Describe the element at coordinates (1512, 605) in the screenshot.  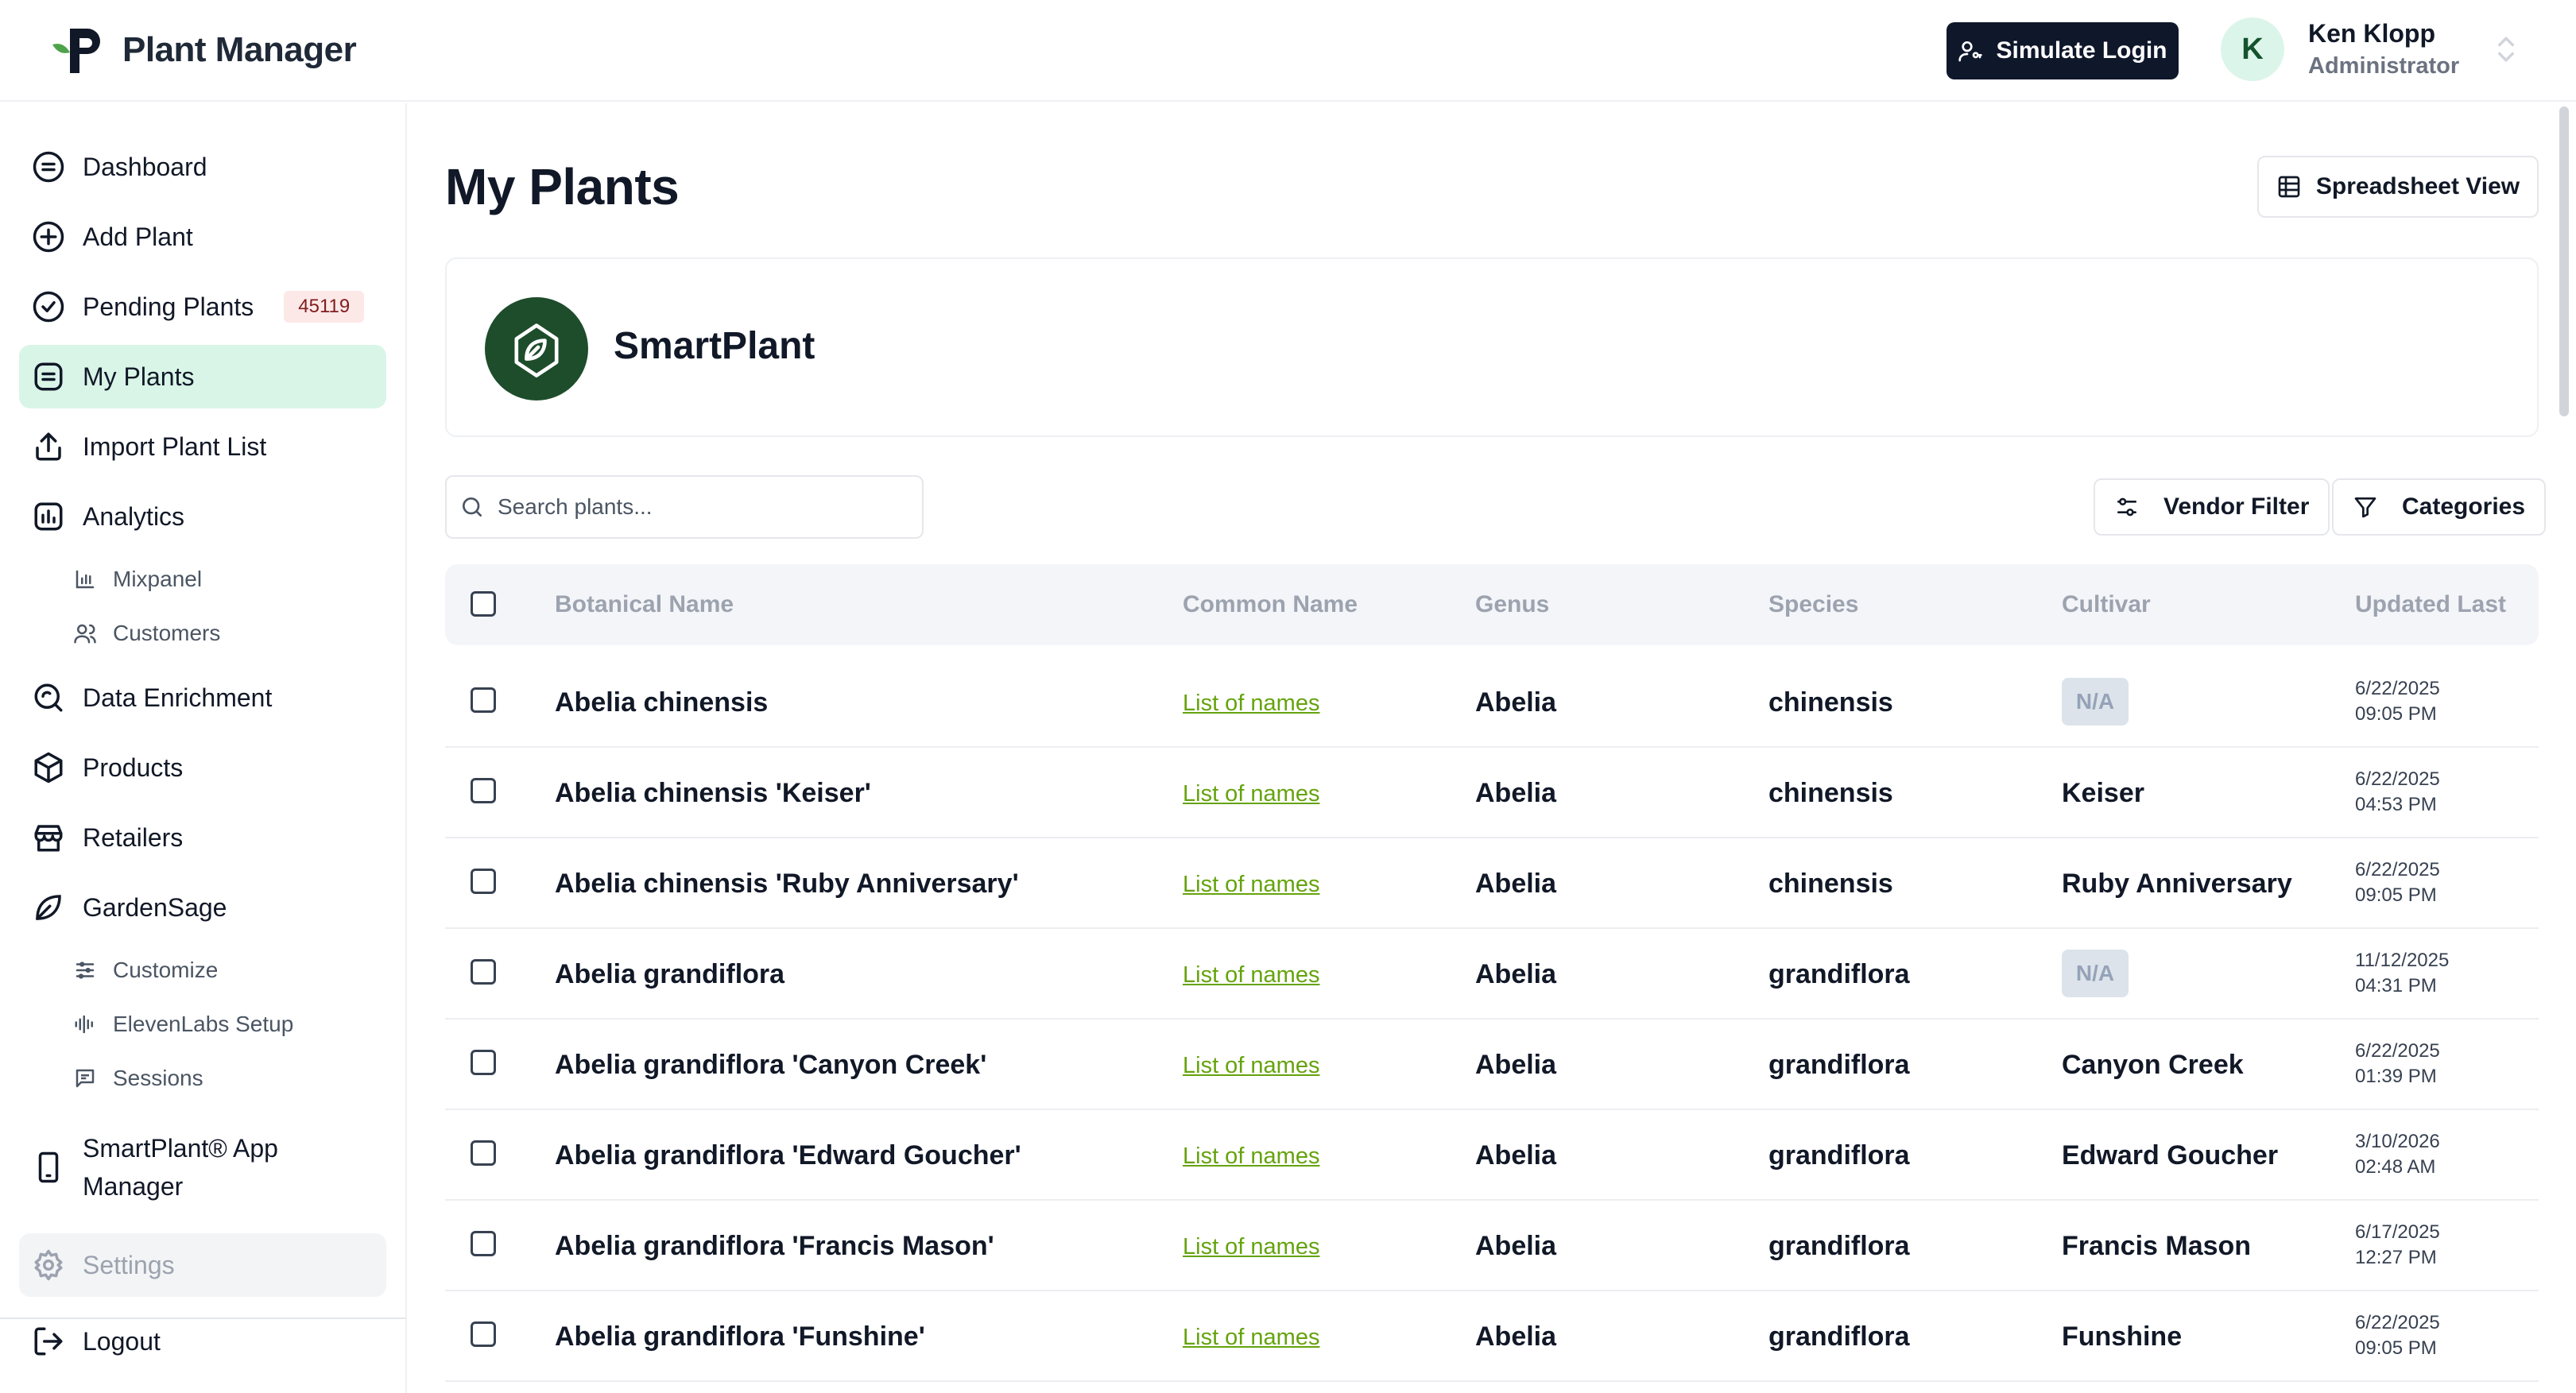
I see `column-header-genus: Genus` at that location.